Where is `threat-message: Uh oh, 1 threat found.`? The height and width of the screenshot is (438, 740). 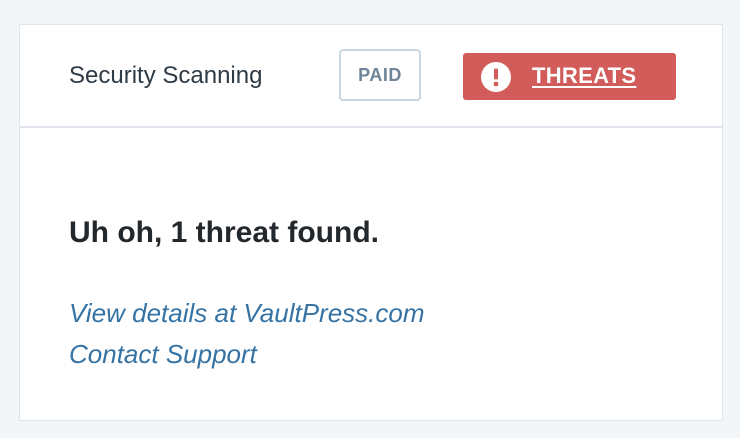
threat-message: Uh oh, 1 threat found. is located at coordinates (224, 232).